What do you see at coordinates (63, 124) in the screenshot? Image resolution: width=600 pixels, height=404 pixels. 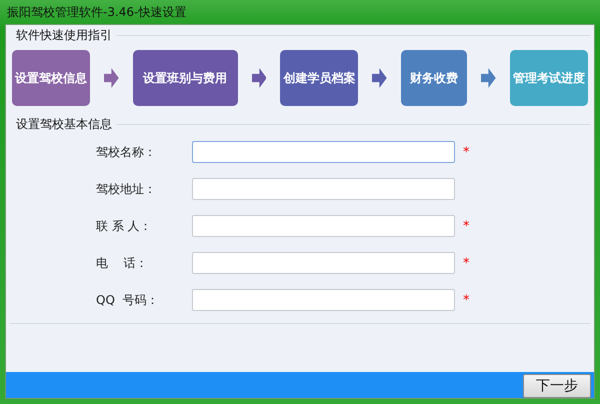 I see `section-title: 设置驾校基本信息` at bounding box center [63, 124].